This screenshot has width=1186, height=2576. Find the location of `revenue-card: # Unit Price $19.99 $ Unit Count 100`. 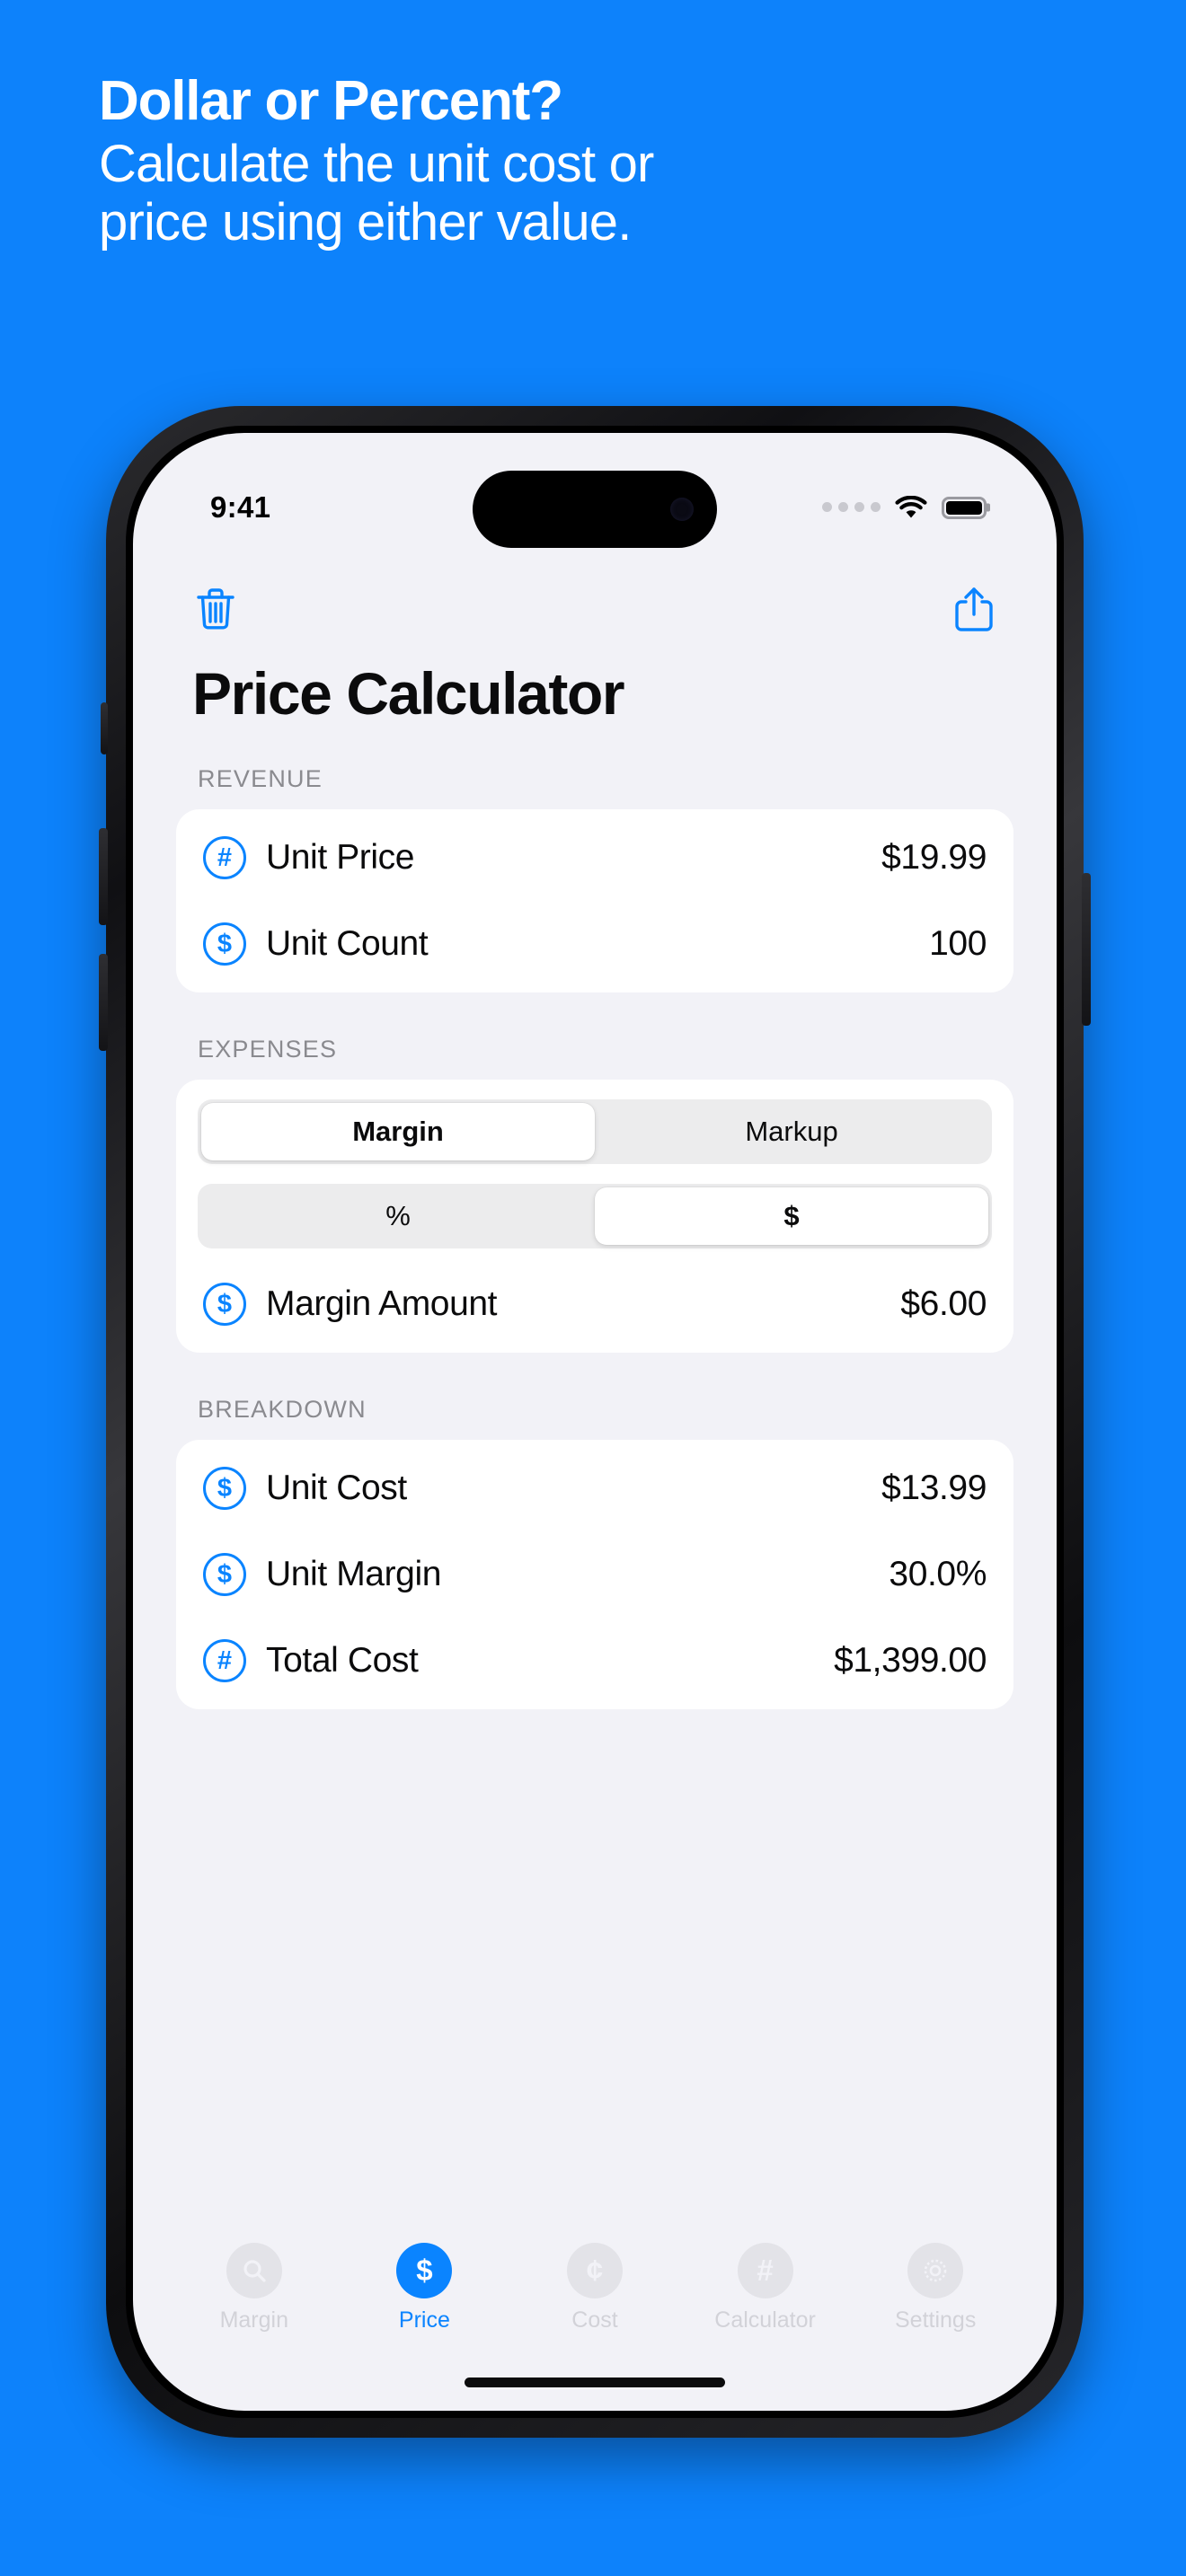

revenue-card: # Unit Price $19.99 $ Unit Count 100 is located at coordinates (594, 900).